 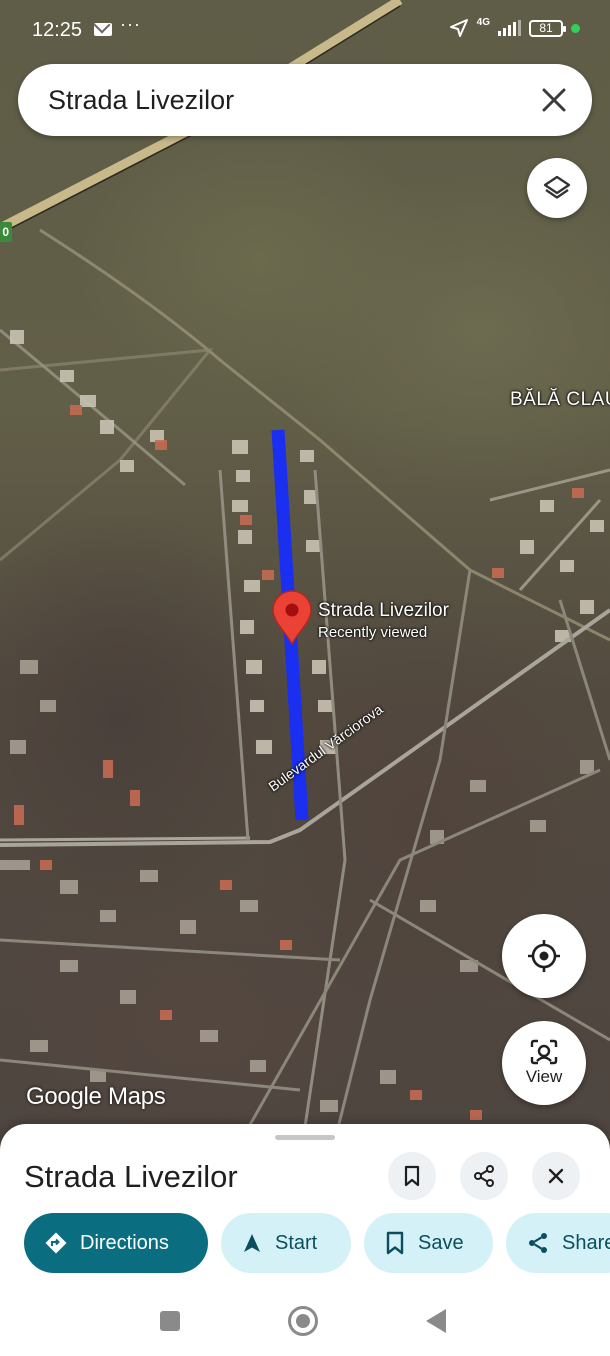 I want to click on share-button: Share, so click(x=558, y=1243).